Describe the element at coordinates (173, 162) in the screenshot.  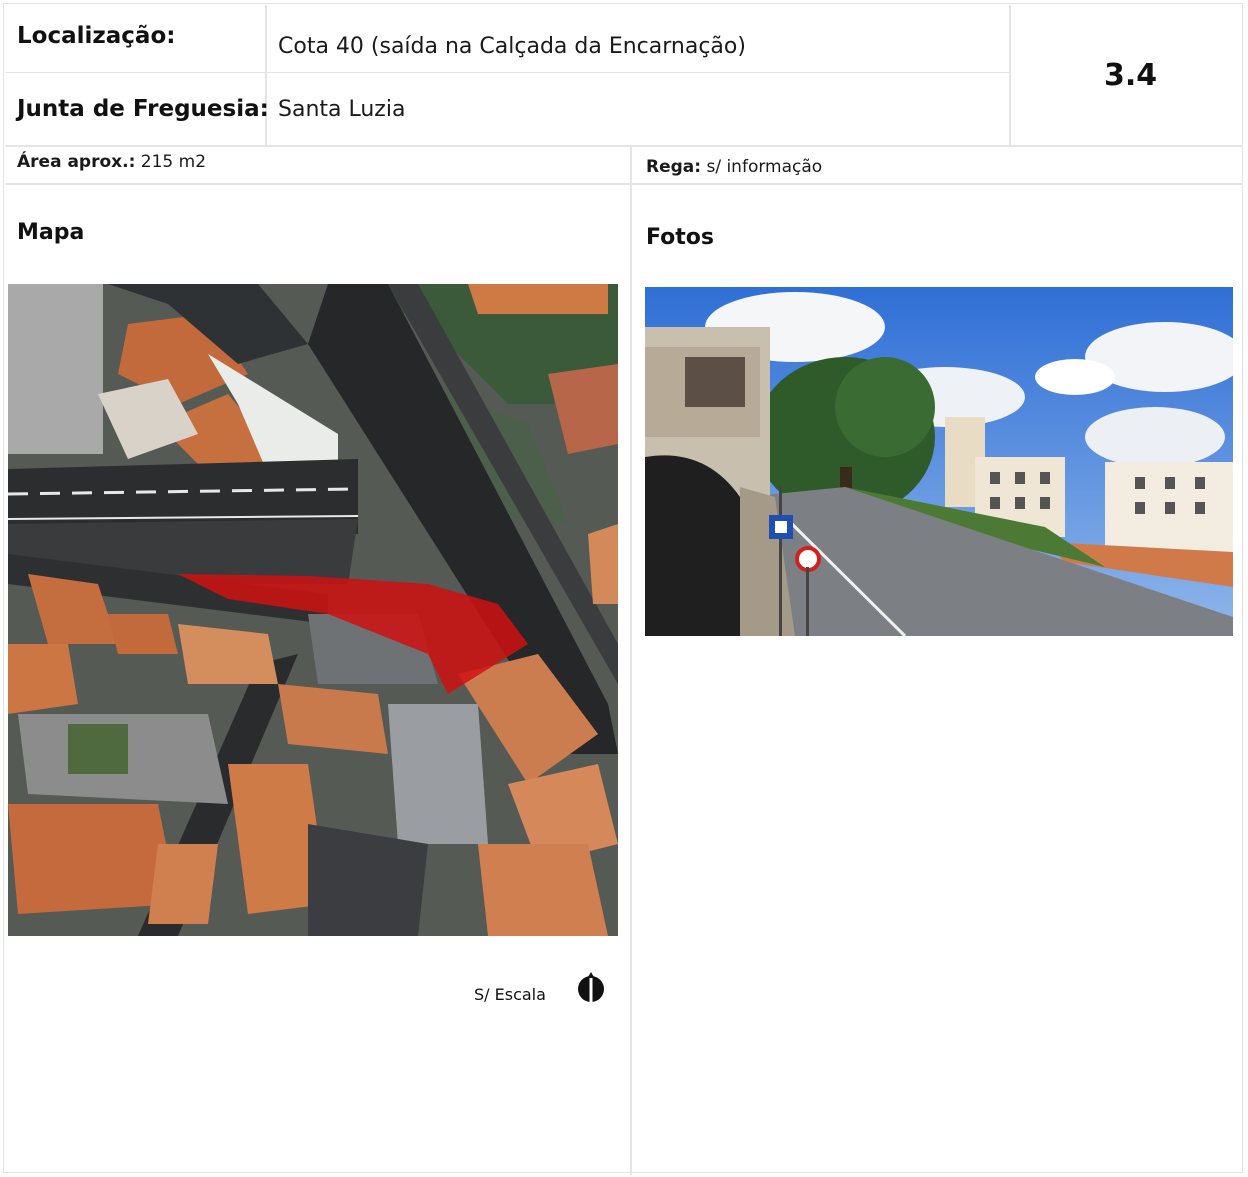
I see `area-value: 215 m2` at that location.